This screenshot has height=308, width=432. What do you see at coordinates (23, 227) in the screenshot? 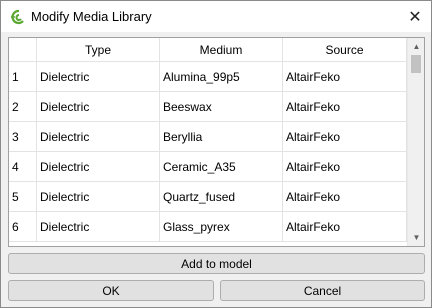
I see `row-number: 6` at bounding box center [23, 227].